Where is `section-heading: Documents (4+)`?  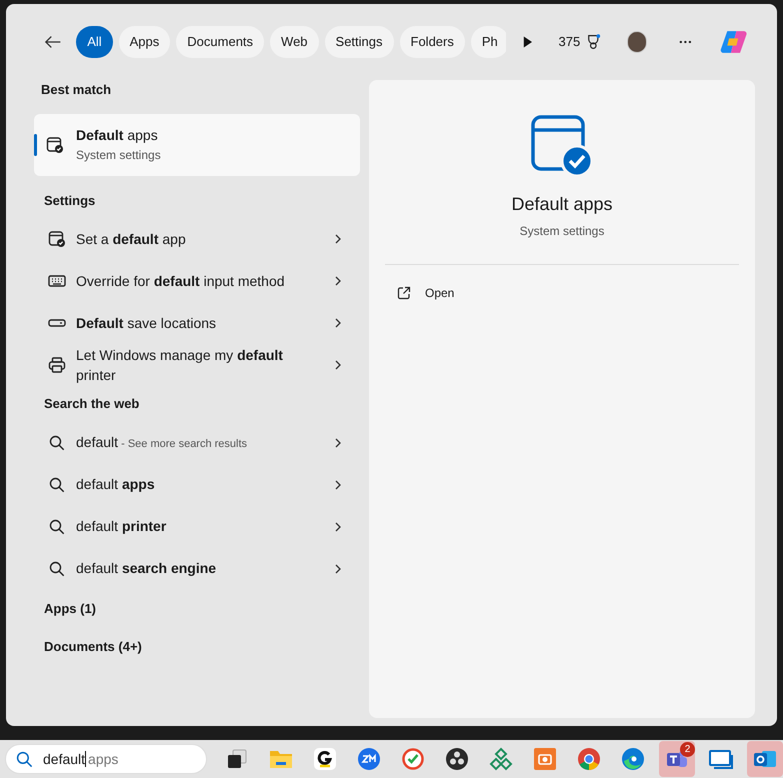
section-heading: Documents (4+) is located at coordinates (197, 647).